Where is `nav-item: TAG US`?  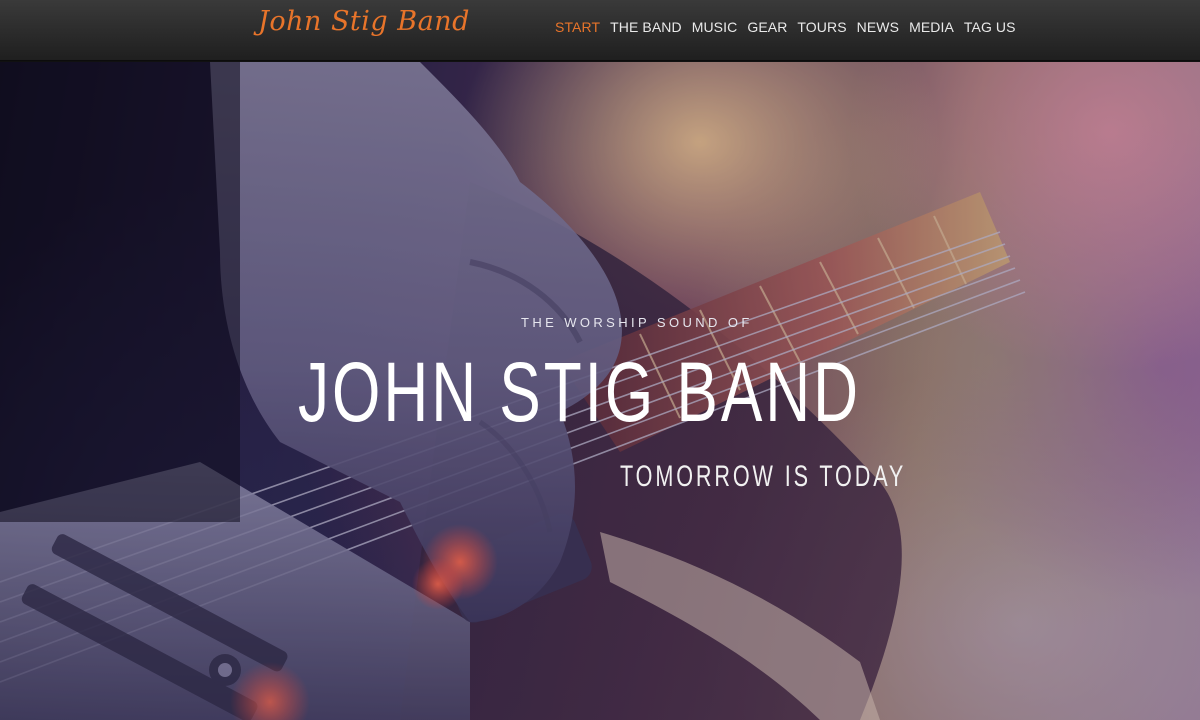
nav-item: TAG US is located at coordinates (990, 26).